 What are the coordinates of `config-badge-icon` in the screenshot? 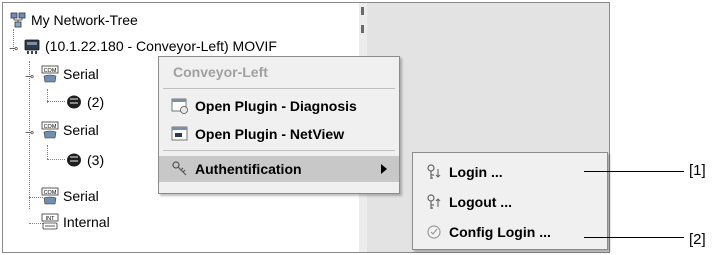 It's located at (434, 232).